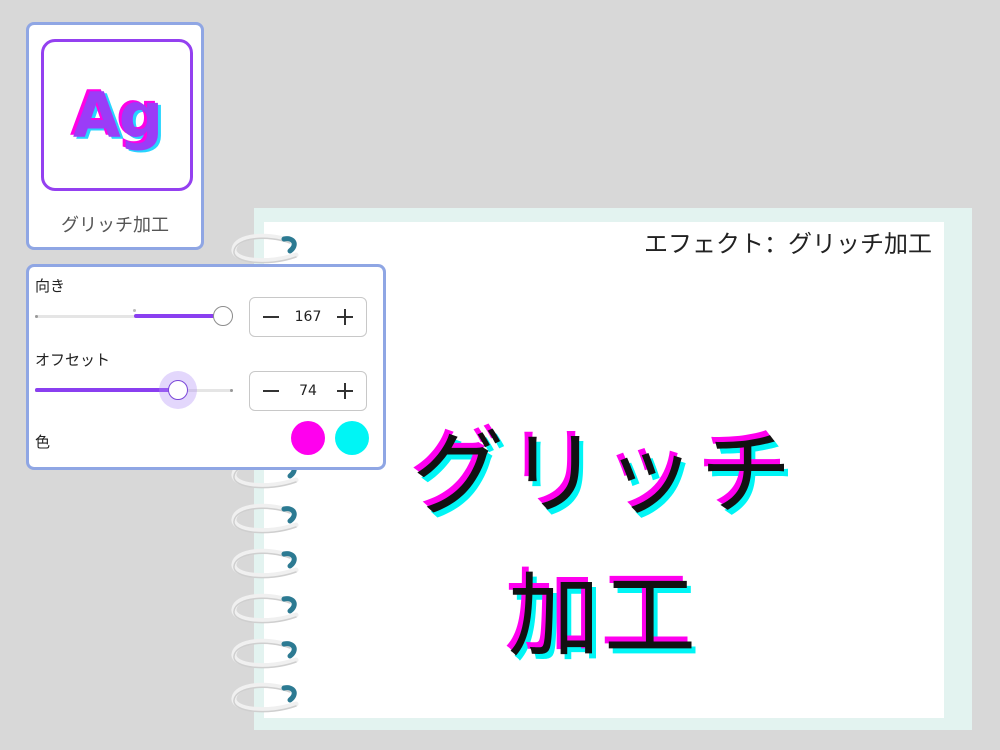 This screenshot has width=1000, height=750. What do you see at coordinates (134, 310) in the screenshot?
I see `slider-origin-dot` at bounding box center [134, 310].